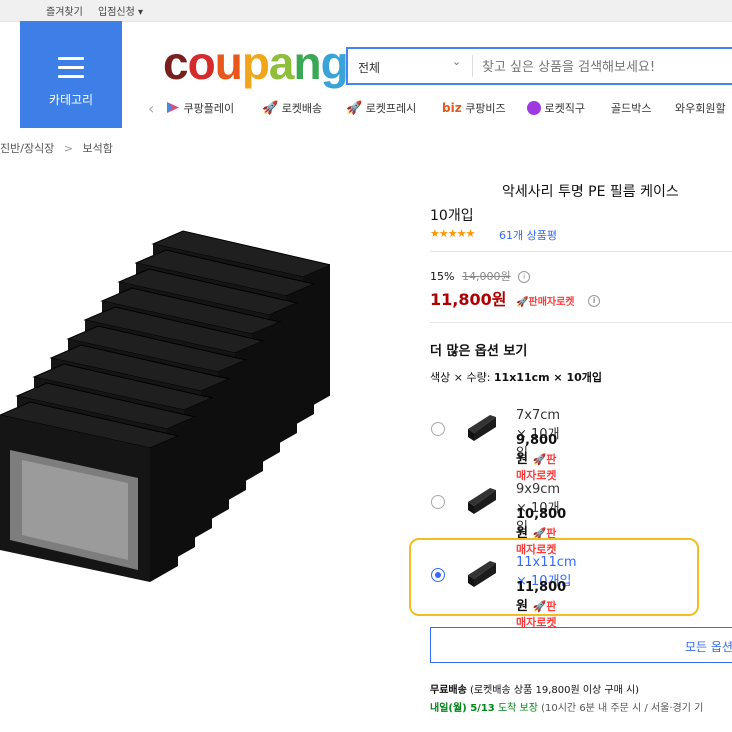 Image resolution: width=732 pixels, height=732 pixels. I want to click on favorites-link: 즐겨찾기, so click(64, 10).